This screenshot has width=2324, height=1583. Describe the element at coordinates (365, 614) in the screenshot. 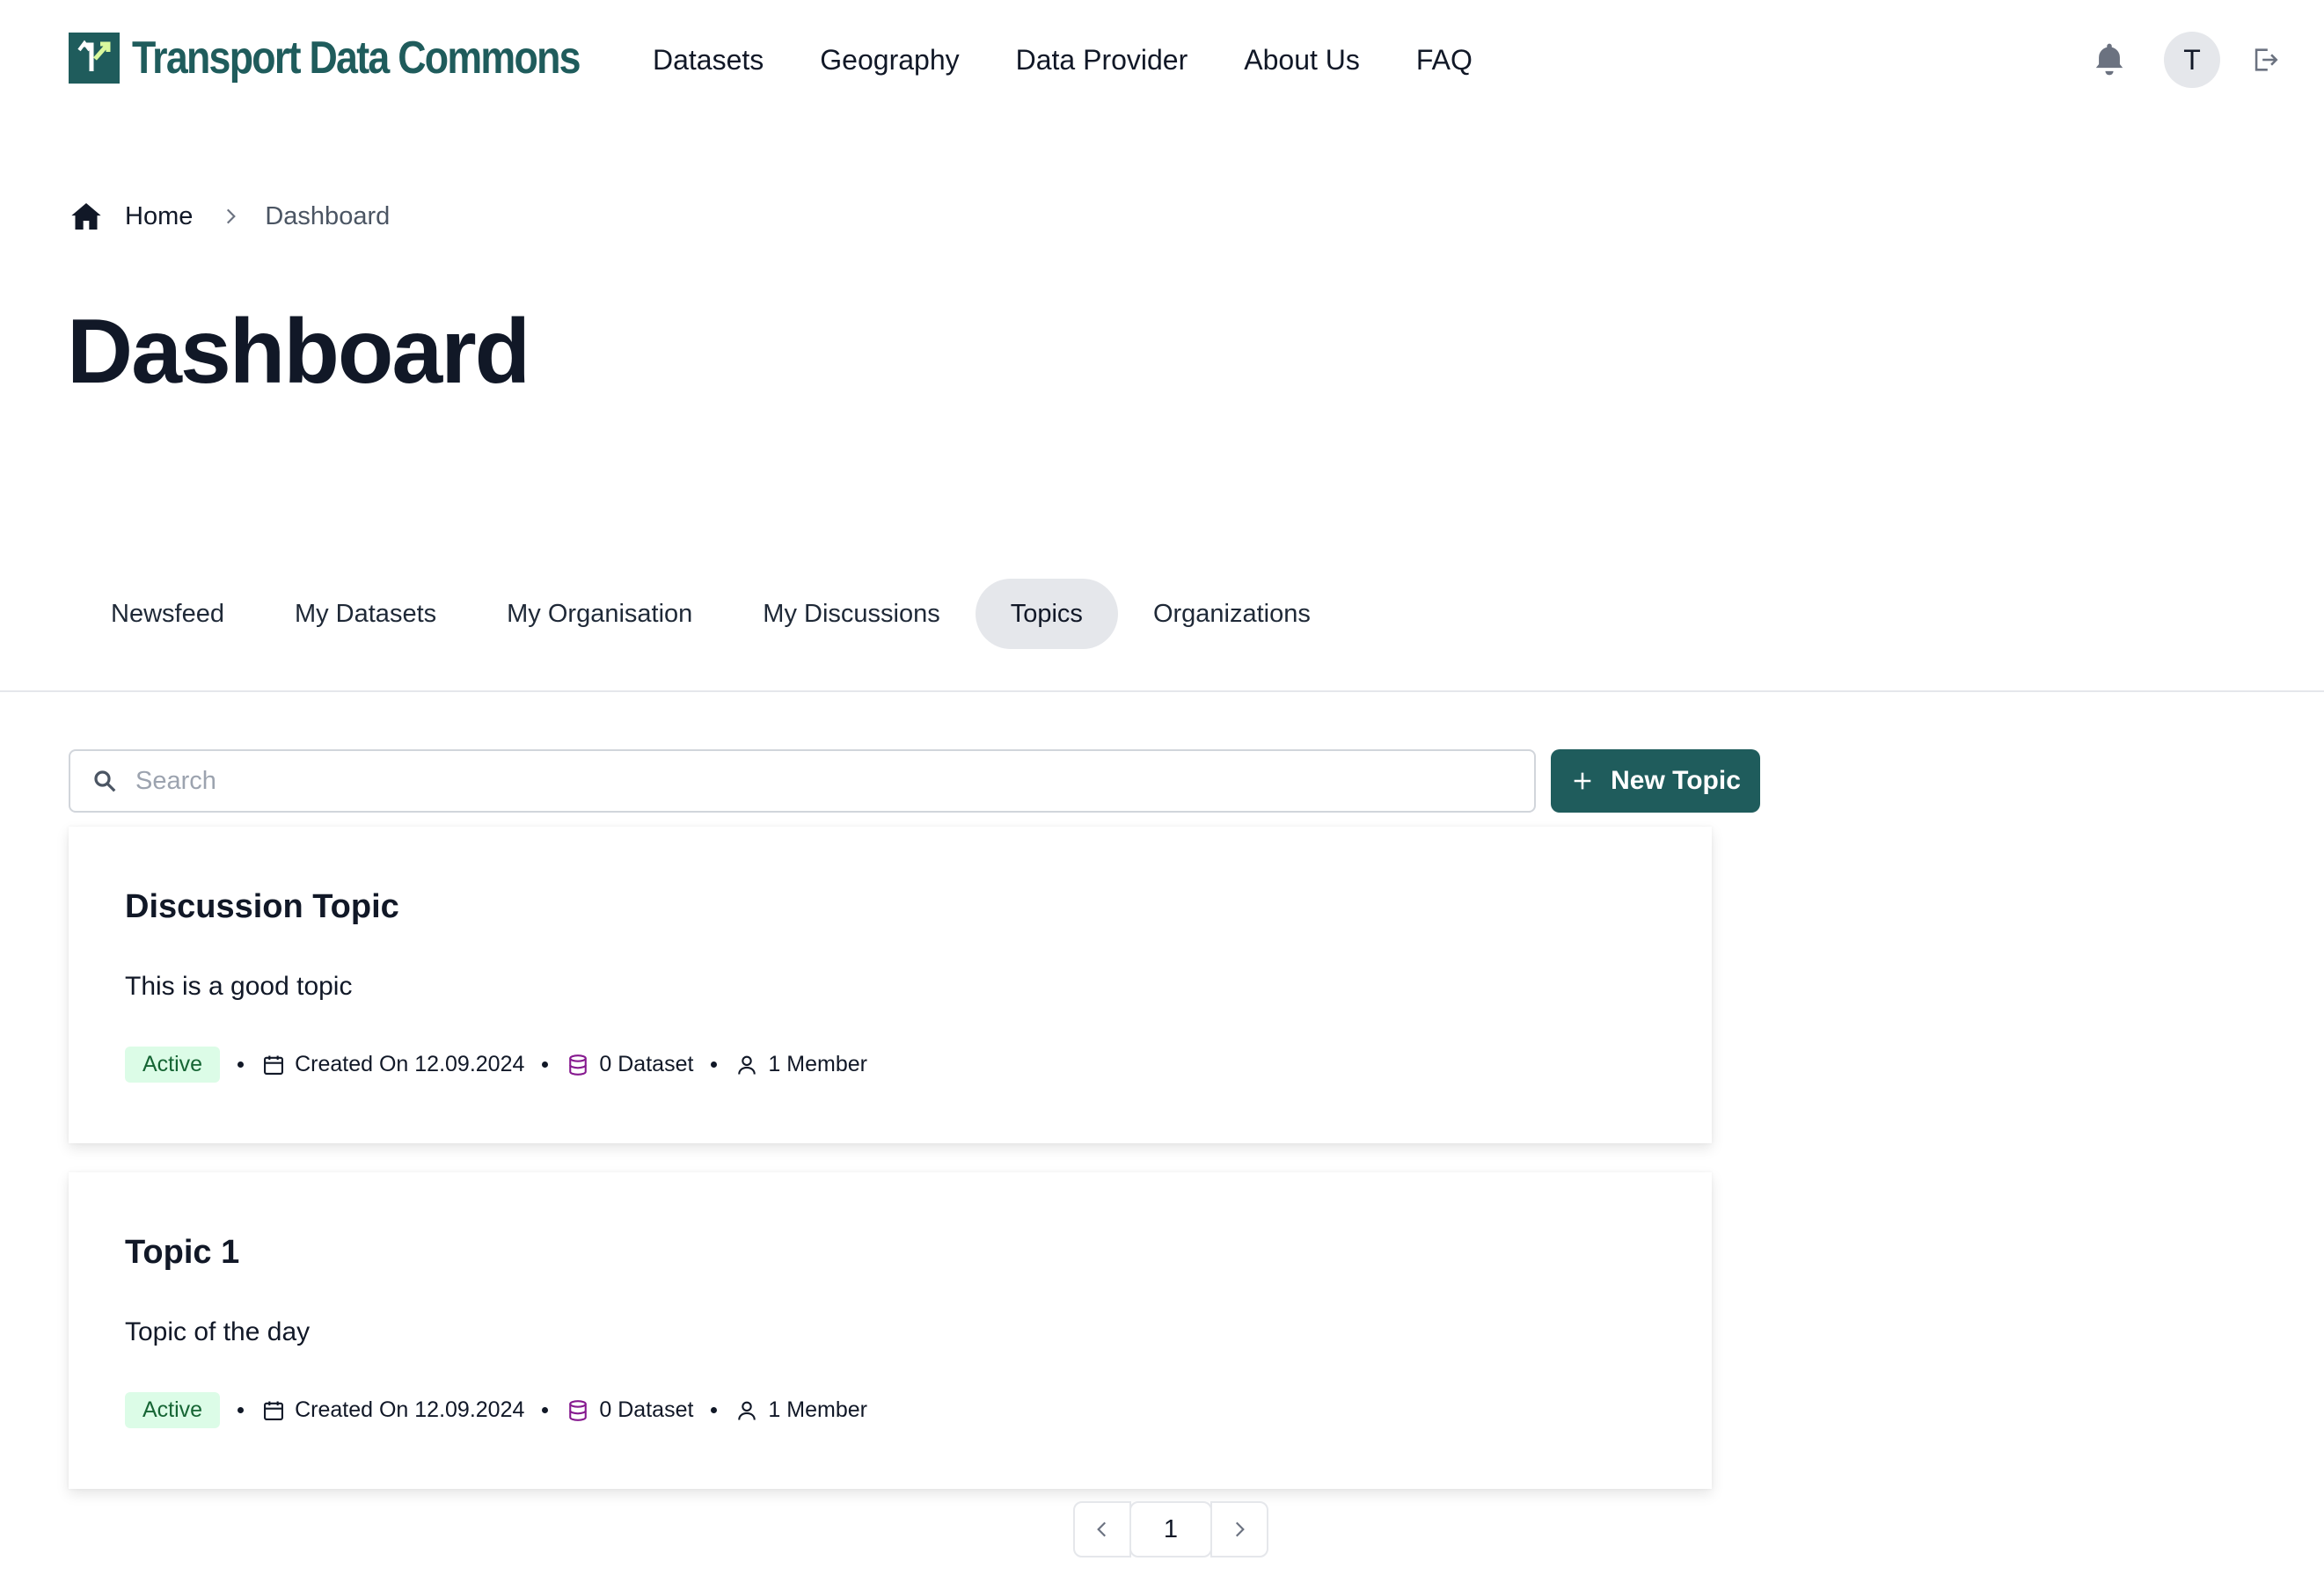

I see `tab-my-datasets: My Datasets` at that location.